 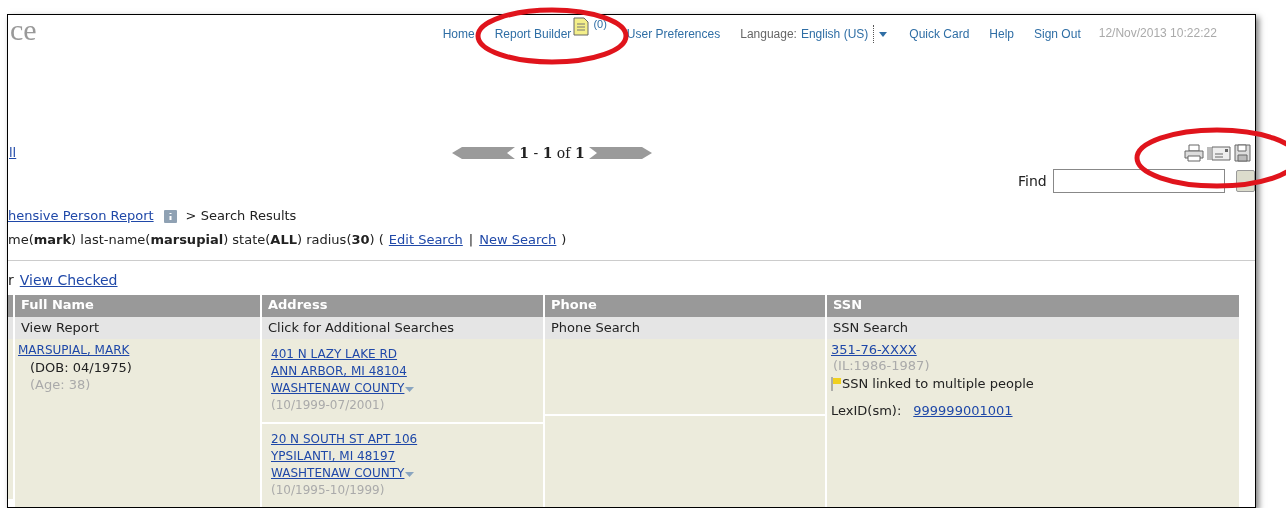 I want to click on subheader-cell: SSN Search, so click(x=1033, y=328).